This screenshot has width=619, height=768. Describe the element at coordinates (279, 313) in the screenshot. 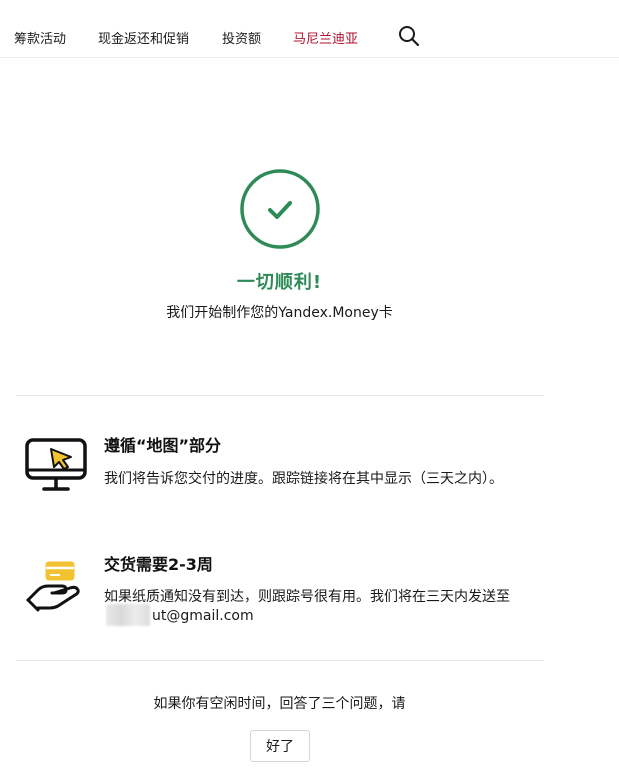

I see `success-subtitle: 我们开始制作您的Yandex.Money卡` at that location.